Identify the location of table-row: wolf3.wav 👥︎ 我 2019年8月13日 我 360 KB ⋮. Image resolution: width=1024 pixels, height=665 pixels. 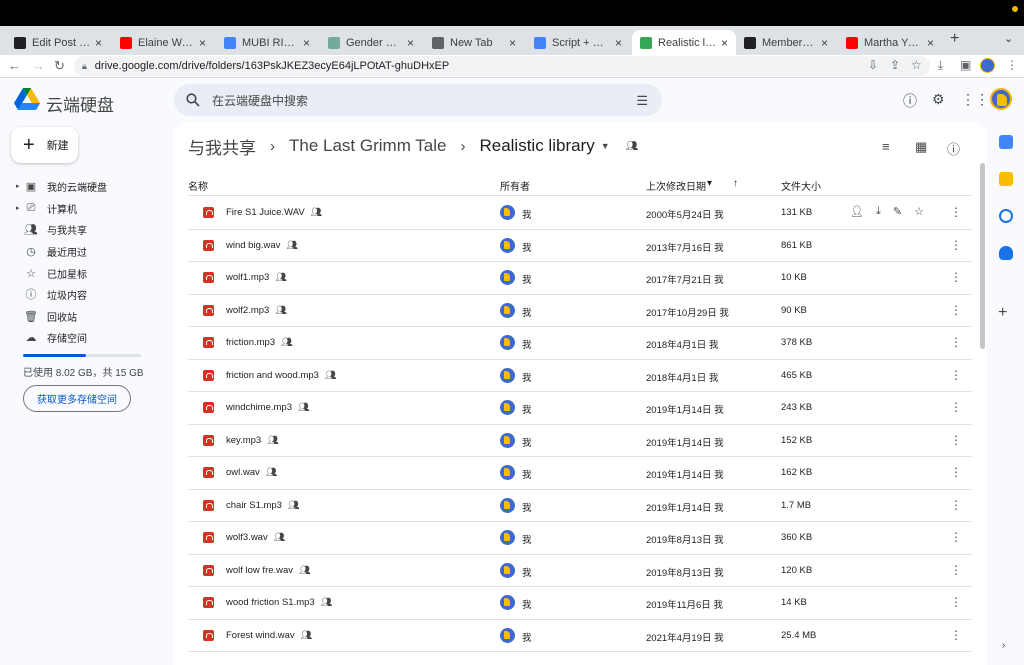
(580, 538).